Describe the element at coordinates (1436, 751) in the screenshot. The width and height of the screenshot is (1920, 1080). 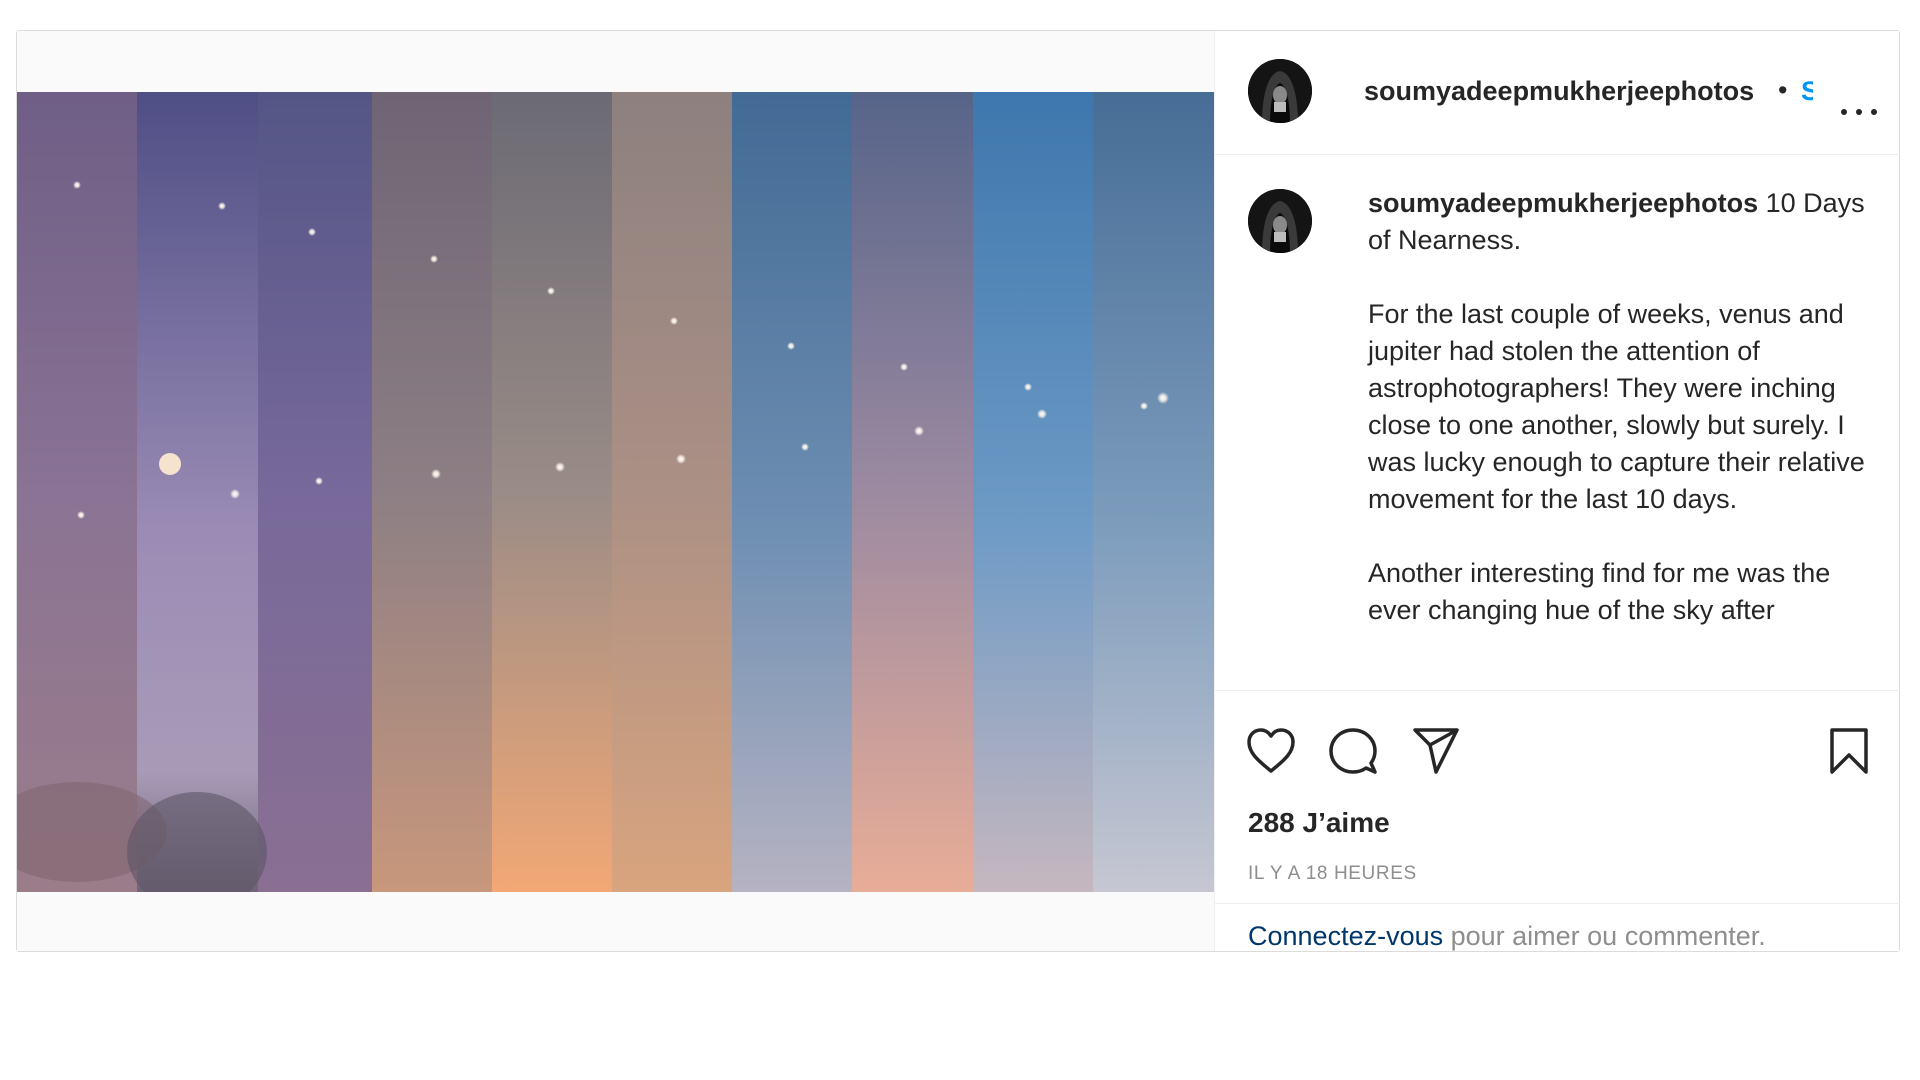
I see `paper-plane-icon` at that location.